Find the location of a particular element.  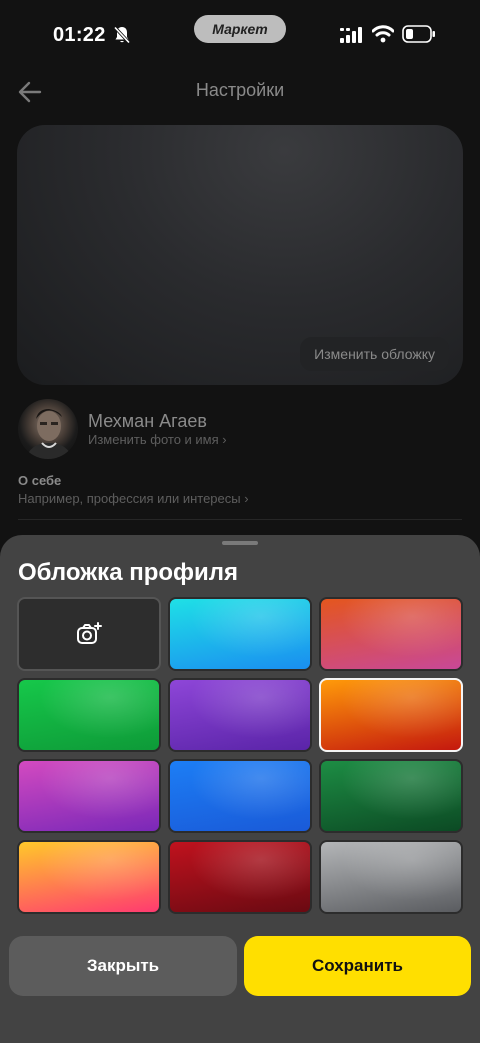

divider is located at coordinates (240, 519).